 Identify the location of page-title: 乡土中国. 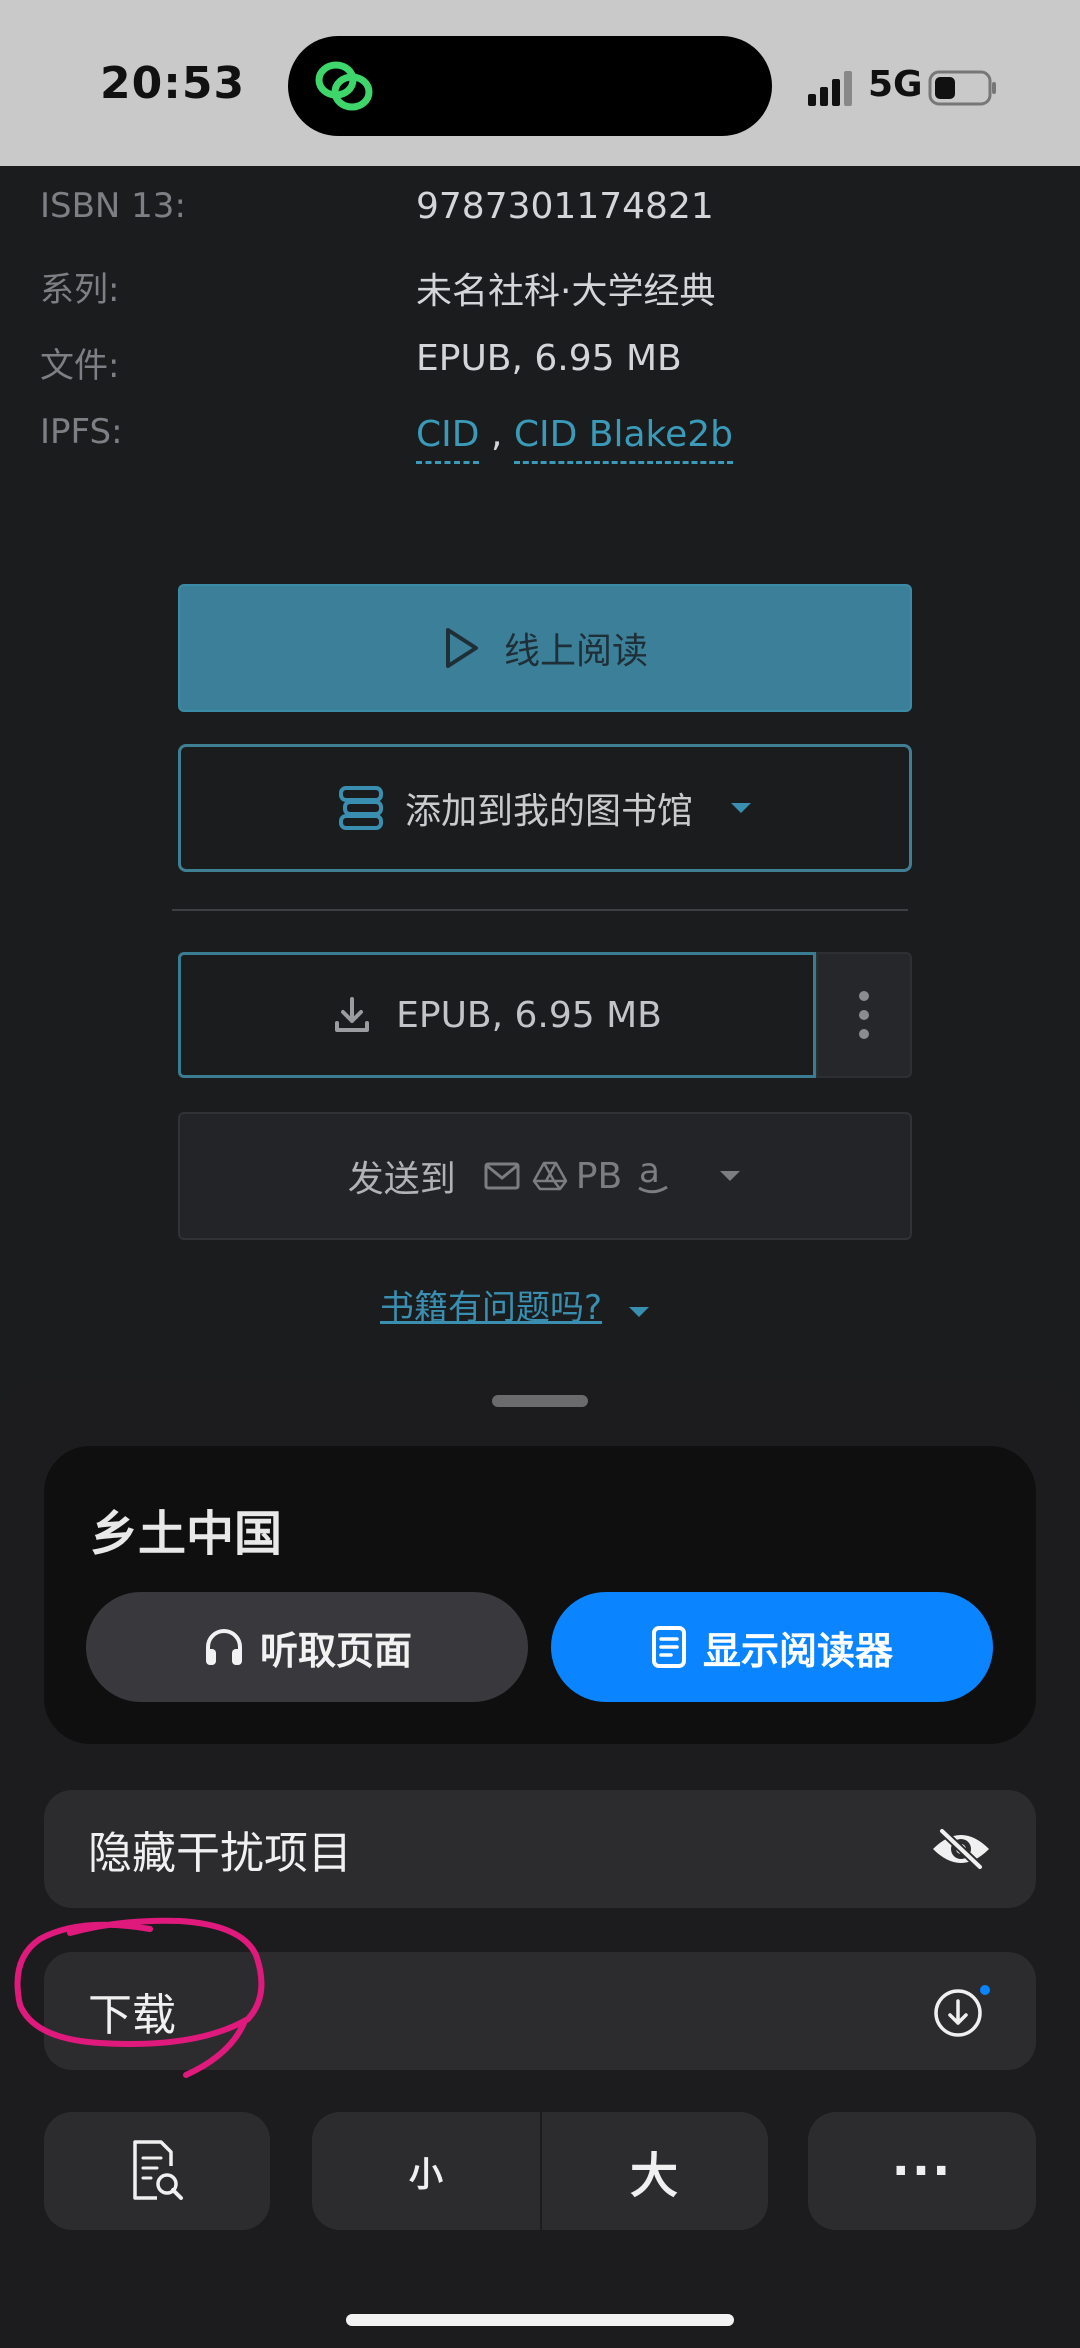
(186, 1534).